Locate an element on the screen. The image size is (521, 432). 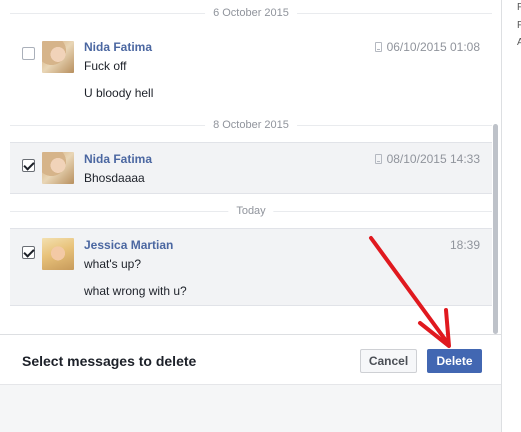
edge-letter: A is located at coordinates (519, 42).